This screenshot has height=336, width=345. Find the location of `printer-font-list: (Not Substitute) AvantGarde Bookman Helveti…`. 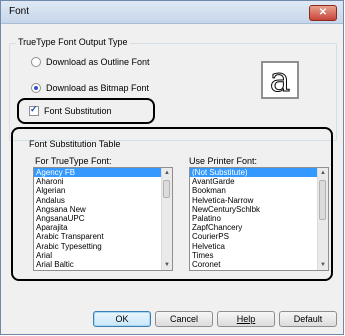

printer-font-list: (Not Substitute) AvantGarde Bookman Helveti… is located at coordinates (259, 219).